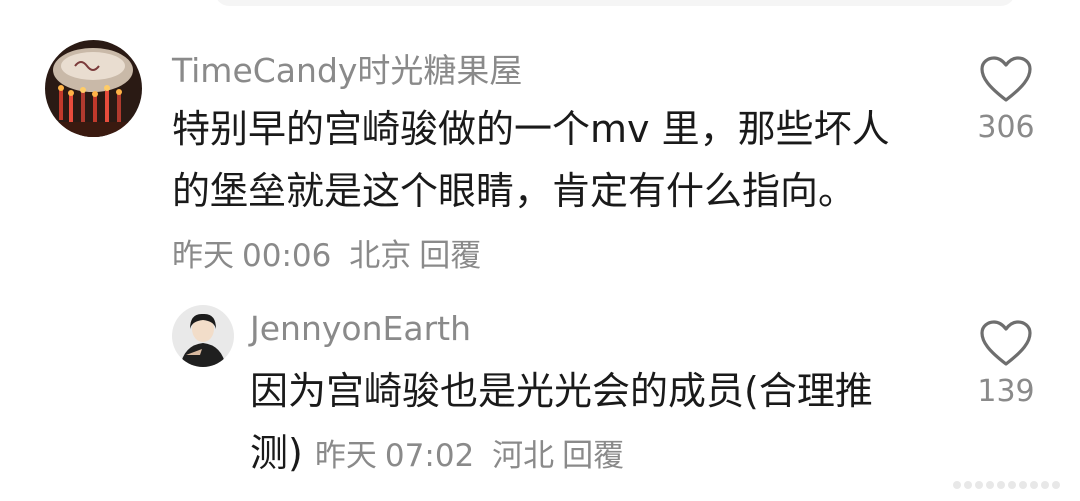 The height and width of the screenshot is (501, 1080). I want to click on previous-section-edge, so click(615, 3).